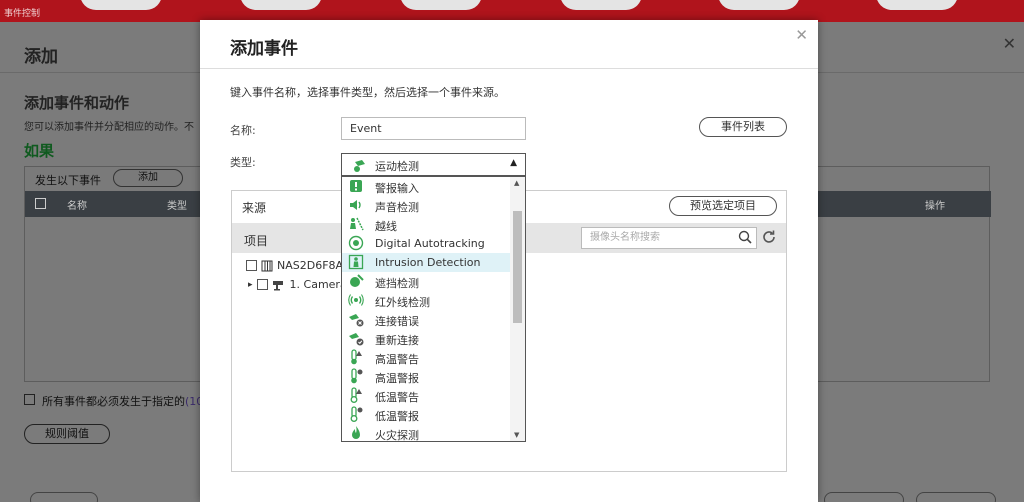 The height and width of the screenshot is (502, 1024). I want to click on type-label: 类型:, so click(243, 162).